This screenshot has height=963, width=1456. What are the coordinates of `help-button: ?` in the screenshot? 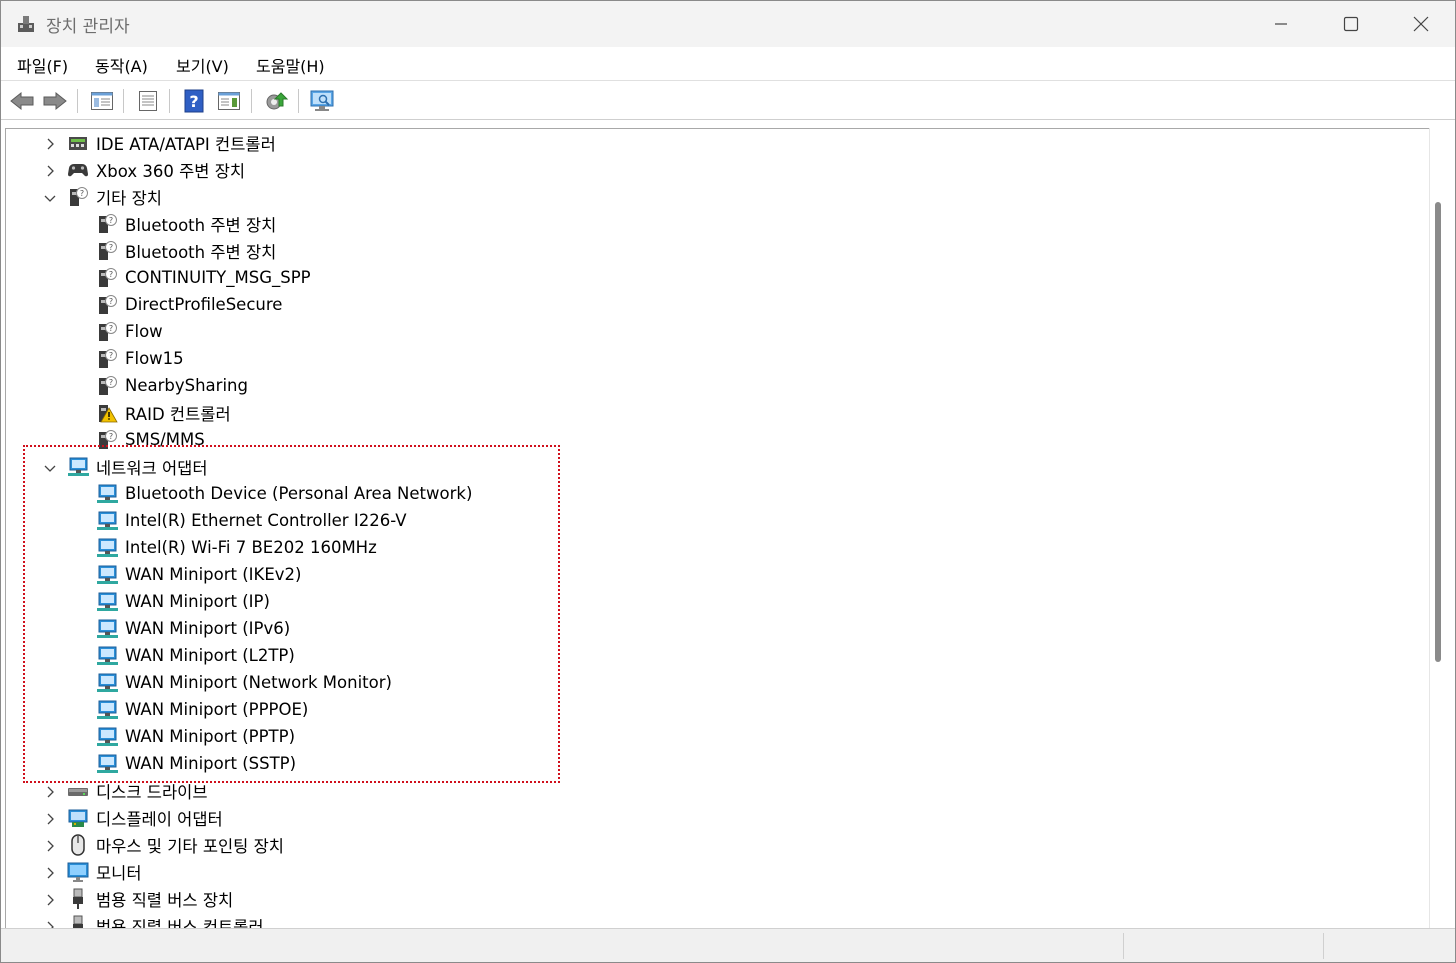 It's located at (194, 101).